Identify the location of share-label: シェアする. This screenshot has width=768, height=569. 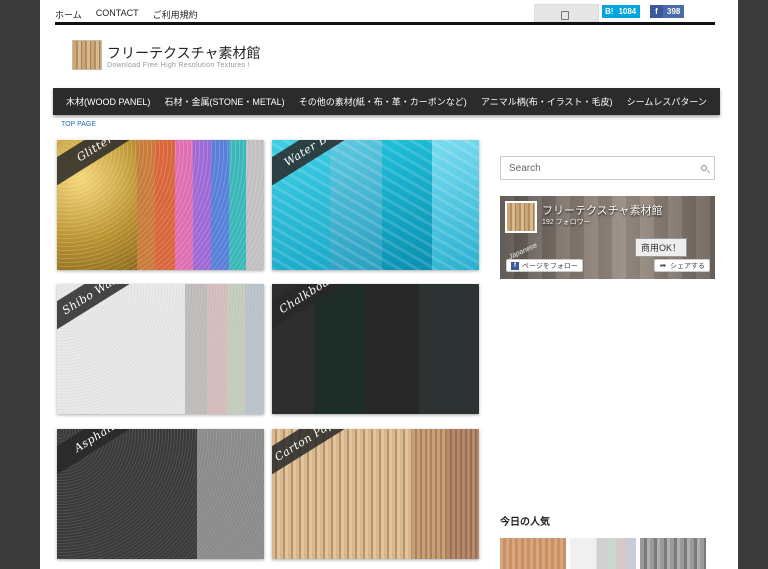
(687, 266).